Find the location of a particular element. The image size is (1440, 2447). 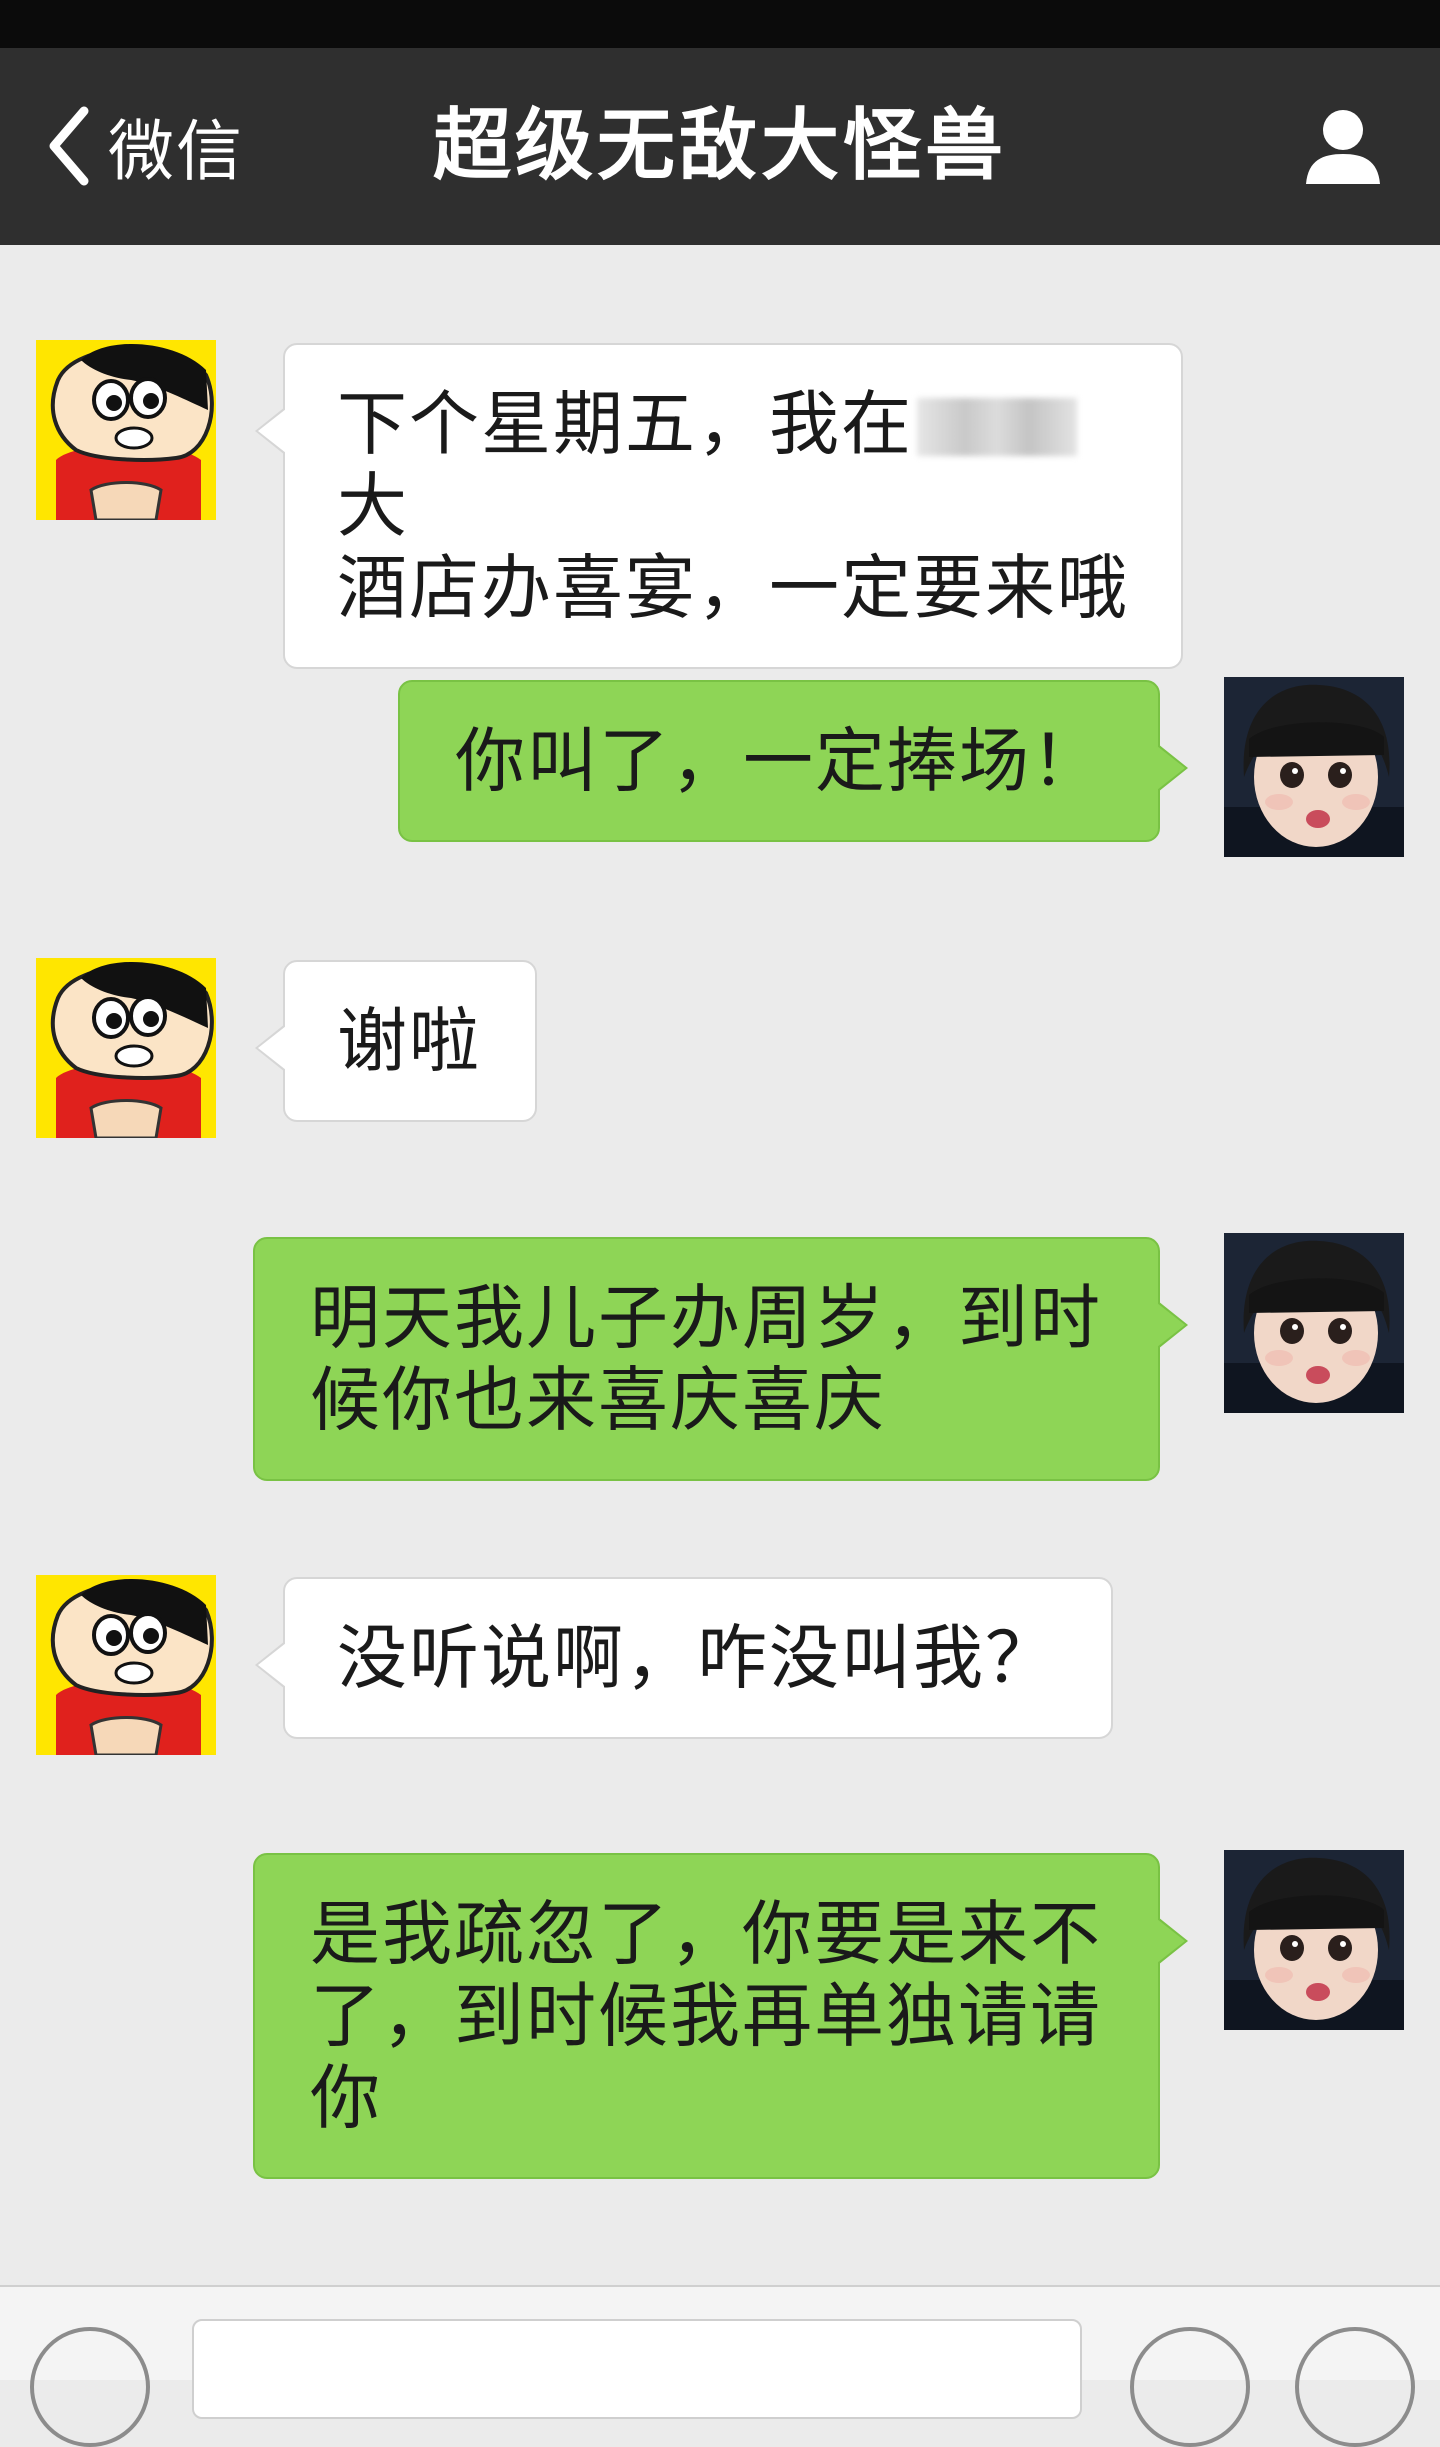

status-bar is located at coordinates (720, 24).